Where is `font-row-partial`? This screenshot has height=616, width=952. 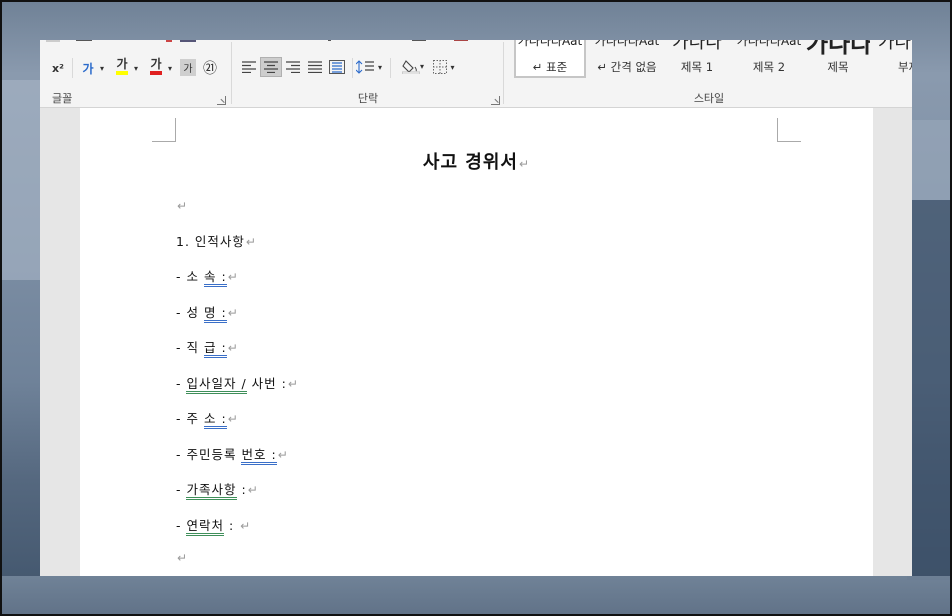 font-row-partial is located at coordinates (131, 43).